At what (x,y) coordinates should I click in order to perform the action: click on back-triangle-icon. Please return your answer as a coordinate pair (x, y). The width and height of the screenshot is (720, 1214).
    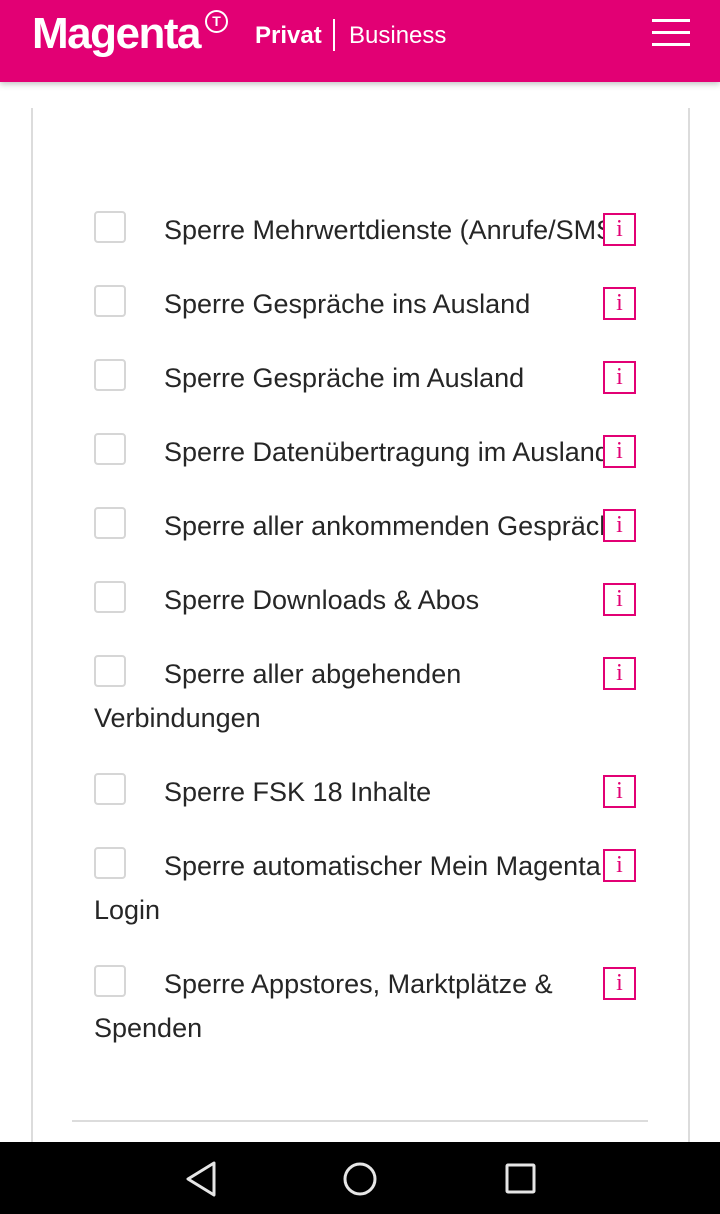
    Looking at the image, I should click on (202, 1179).